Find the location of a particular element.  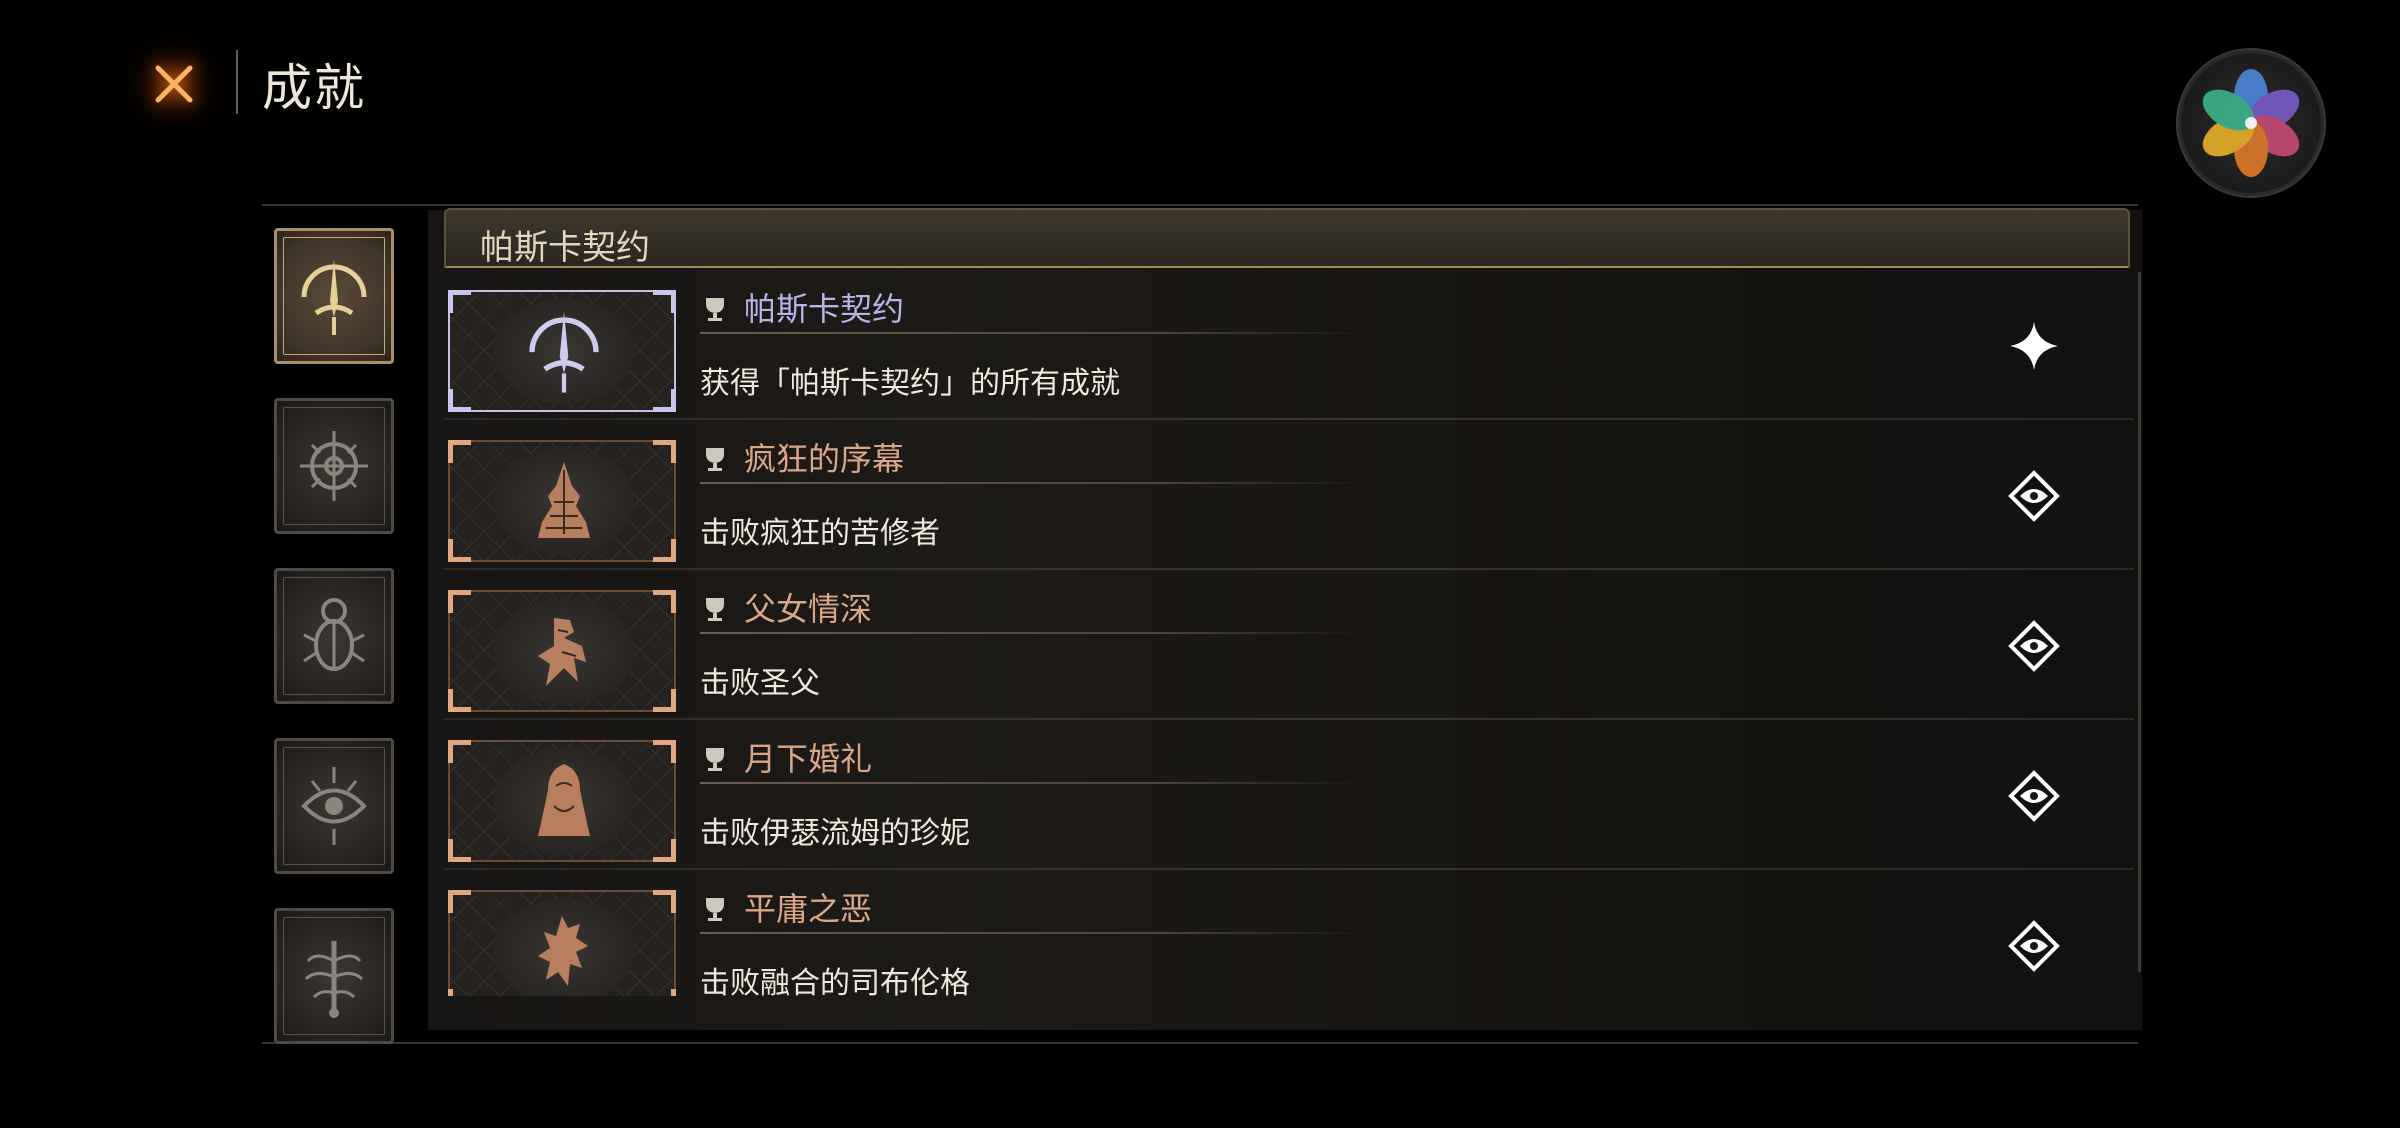

section-title: 帕斯卡契约 is located at coordinates (565, 248).